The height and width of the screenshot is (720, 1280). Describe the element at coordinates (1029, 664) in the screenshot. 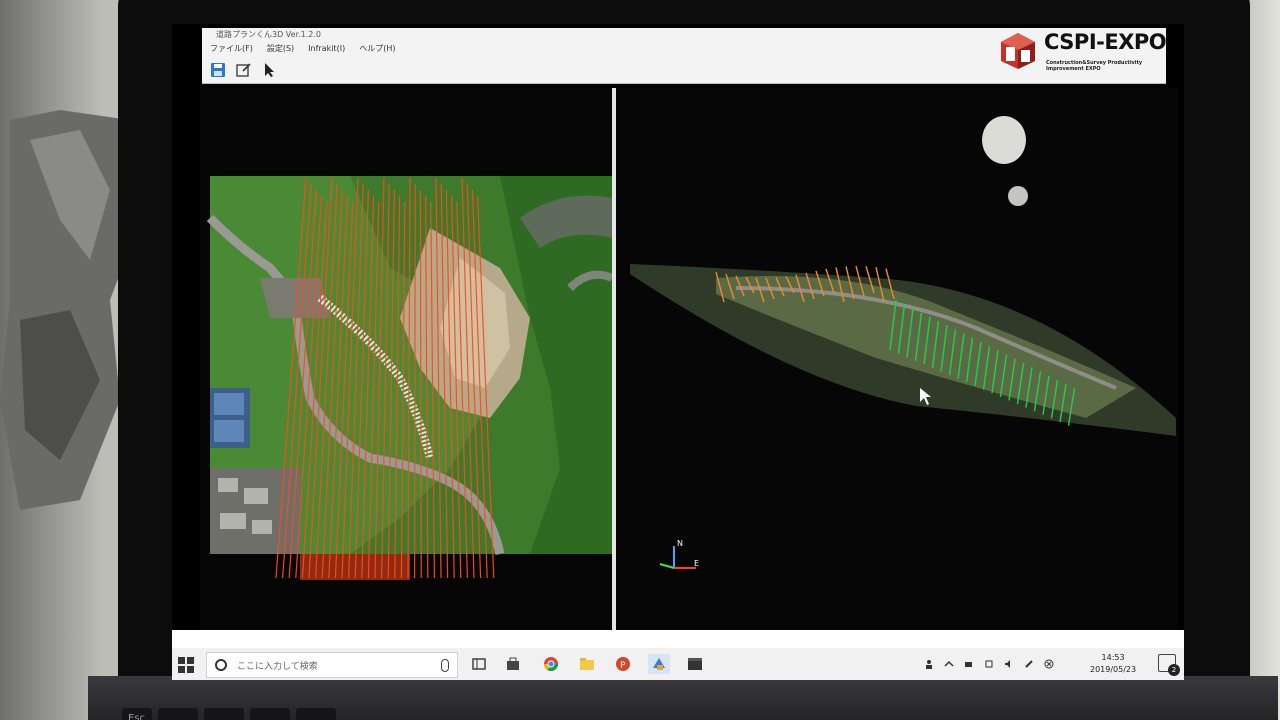

I see `pen-icon` at that location.